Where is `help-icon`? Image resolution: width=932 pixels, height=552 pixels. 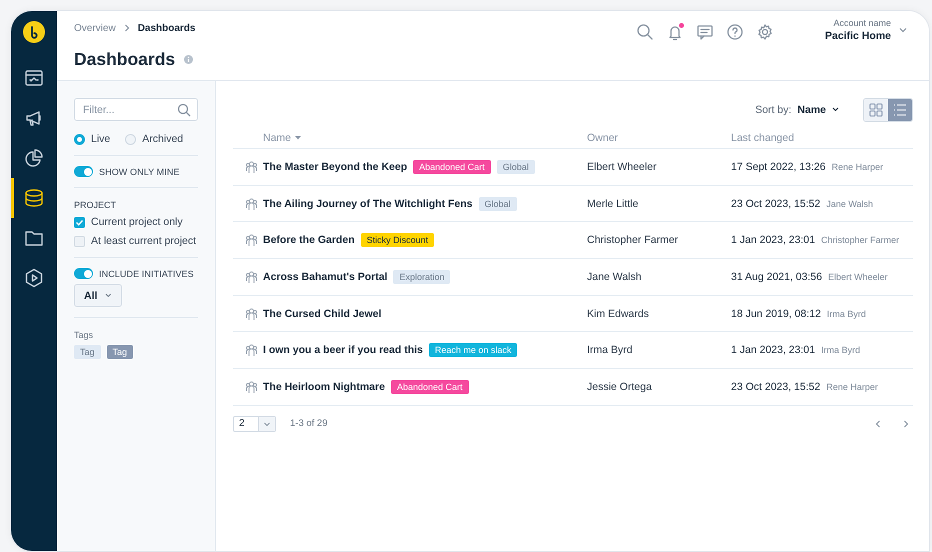 help-icon is located at coordinates (735, 32).